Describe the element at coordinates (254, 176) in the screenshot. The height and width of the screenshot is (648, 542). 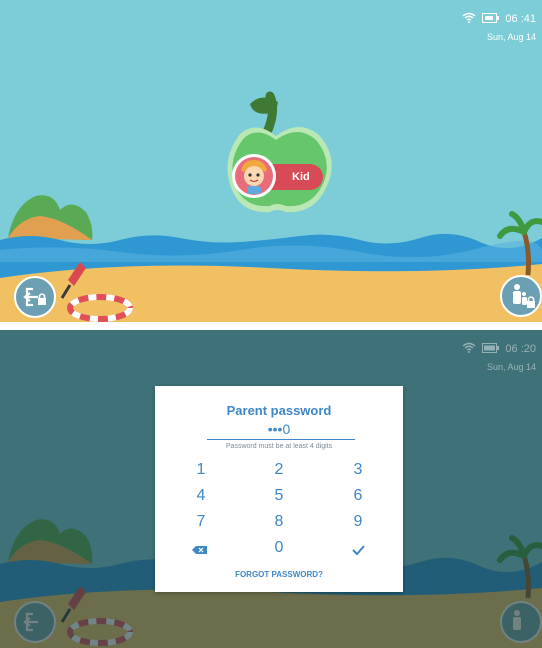
I see `kid-avatar` at that location.